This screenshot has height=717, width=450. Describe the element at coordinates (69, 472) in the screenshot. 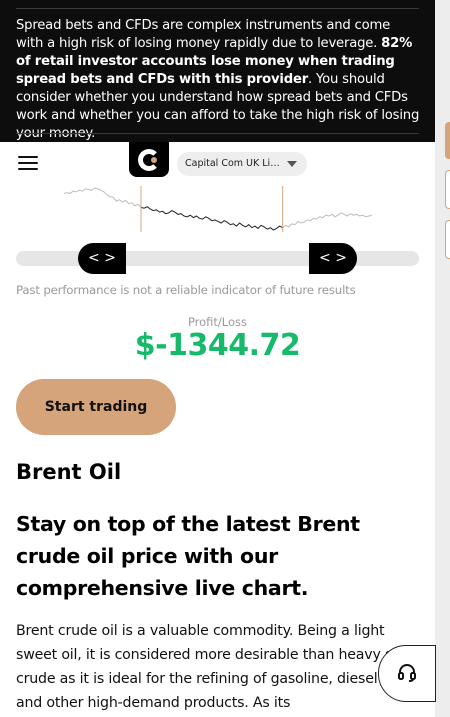

I see `page-title: Brent Oil` at that location.